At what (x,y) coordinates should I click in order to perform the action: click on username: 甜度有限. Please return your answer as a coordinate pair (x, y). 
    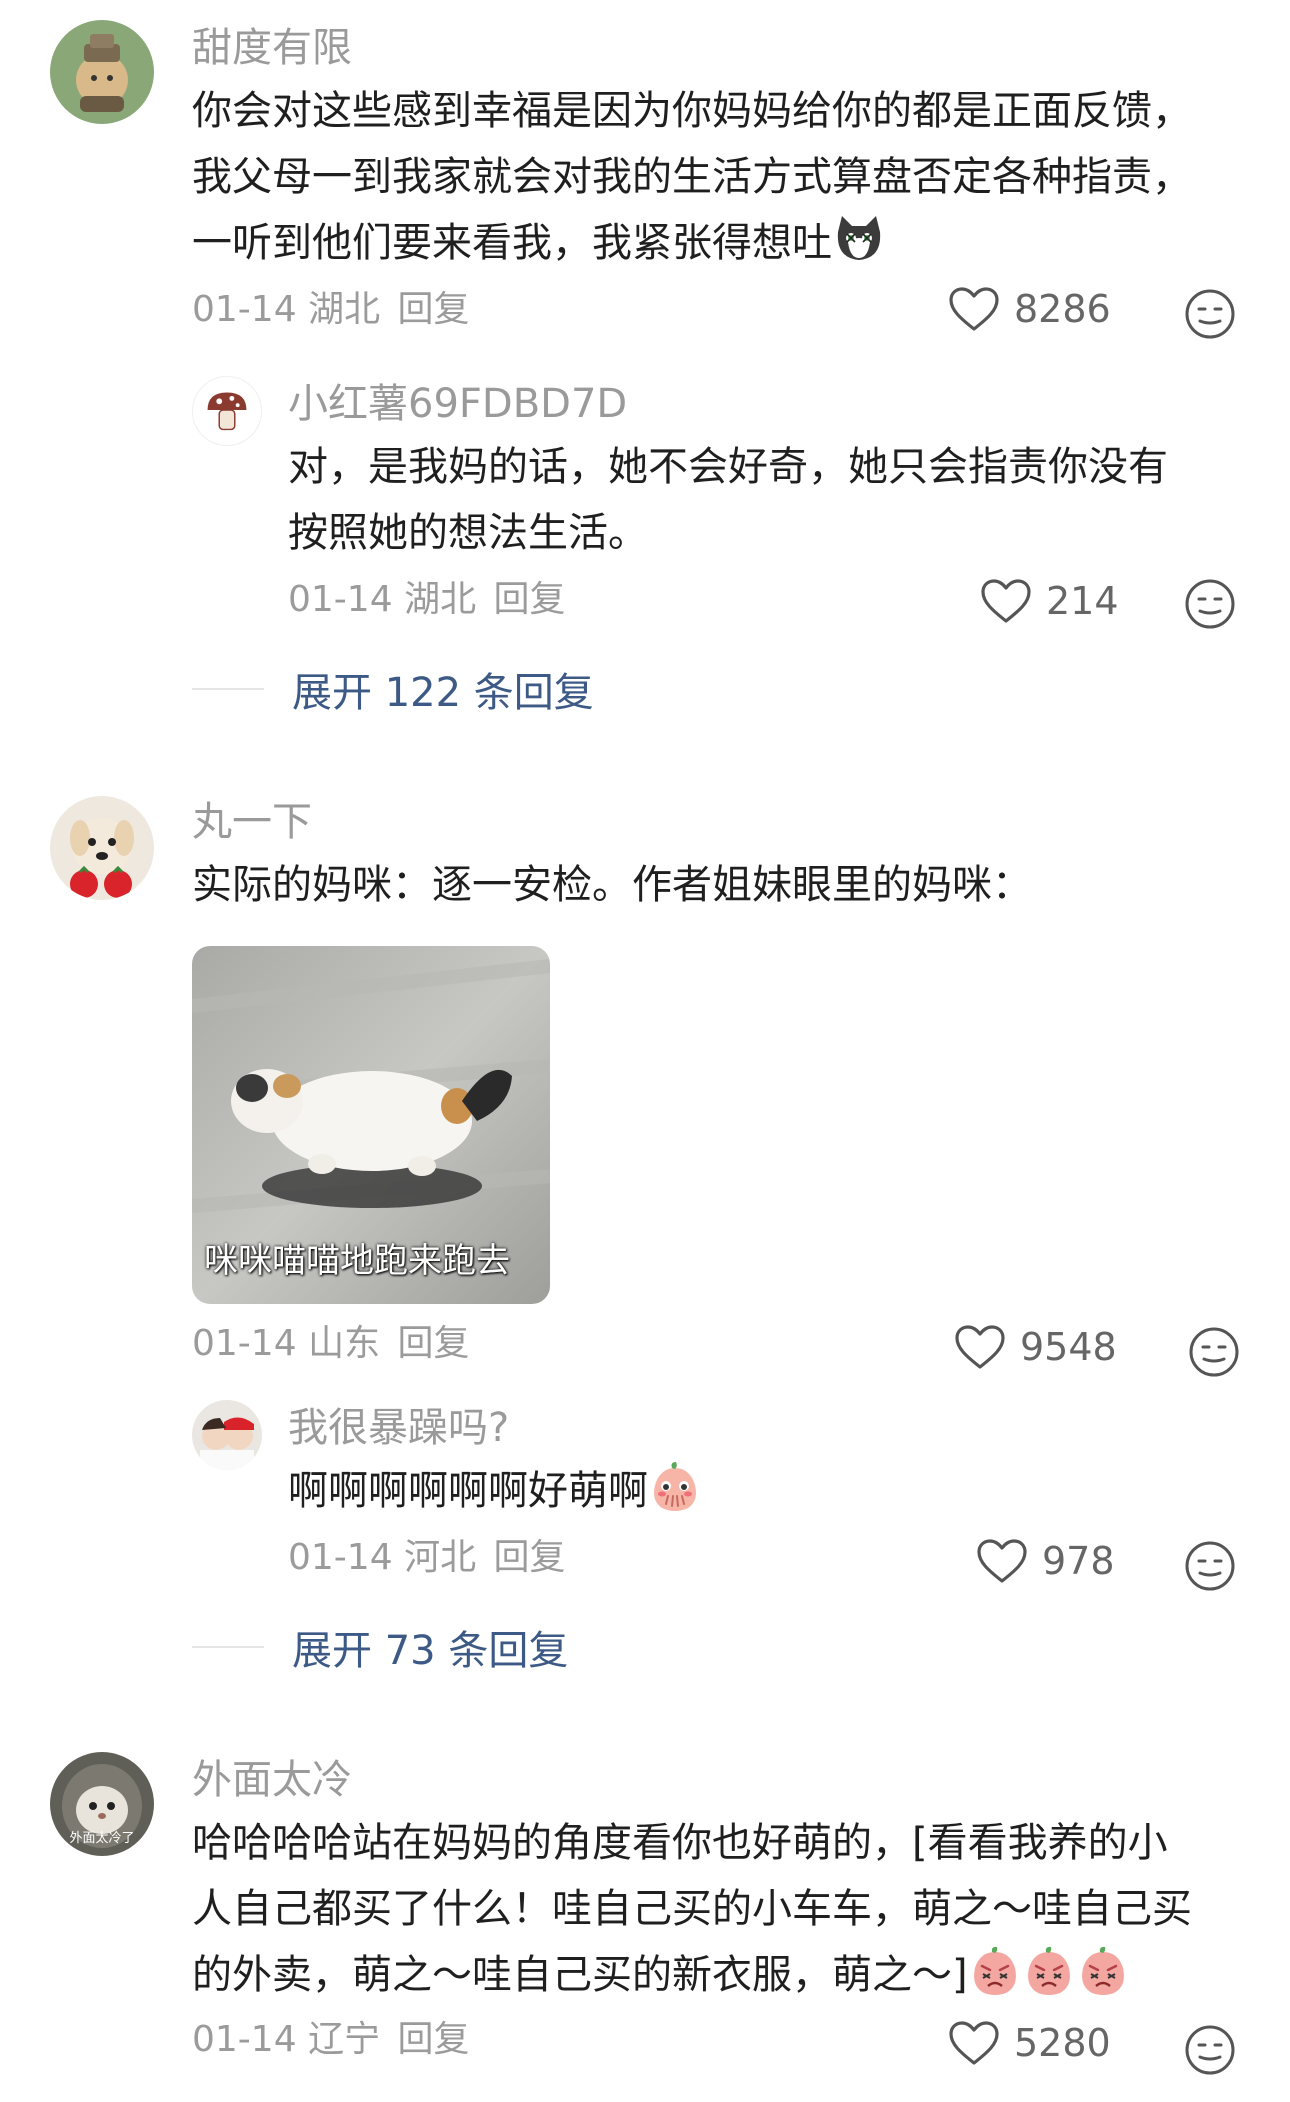
    Looking at the image, I should click on (272, 48).